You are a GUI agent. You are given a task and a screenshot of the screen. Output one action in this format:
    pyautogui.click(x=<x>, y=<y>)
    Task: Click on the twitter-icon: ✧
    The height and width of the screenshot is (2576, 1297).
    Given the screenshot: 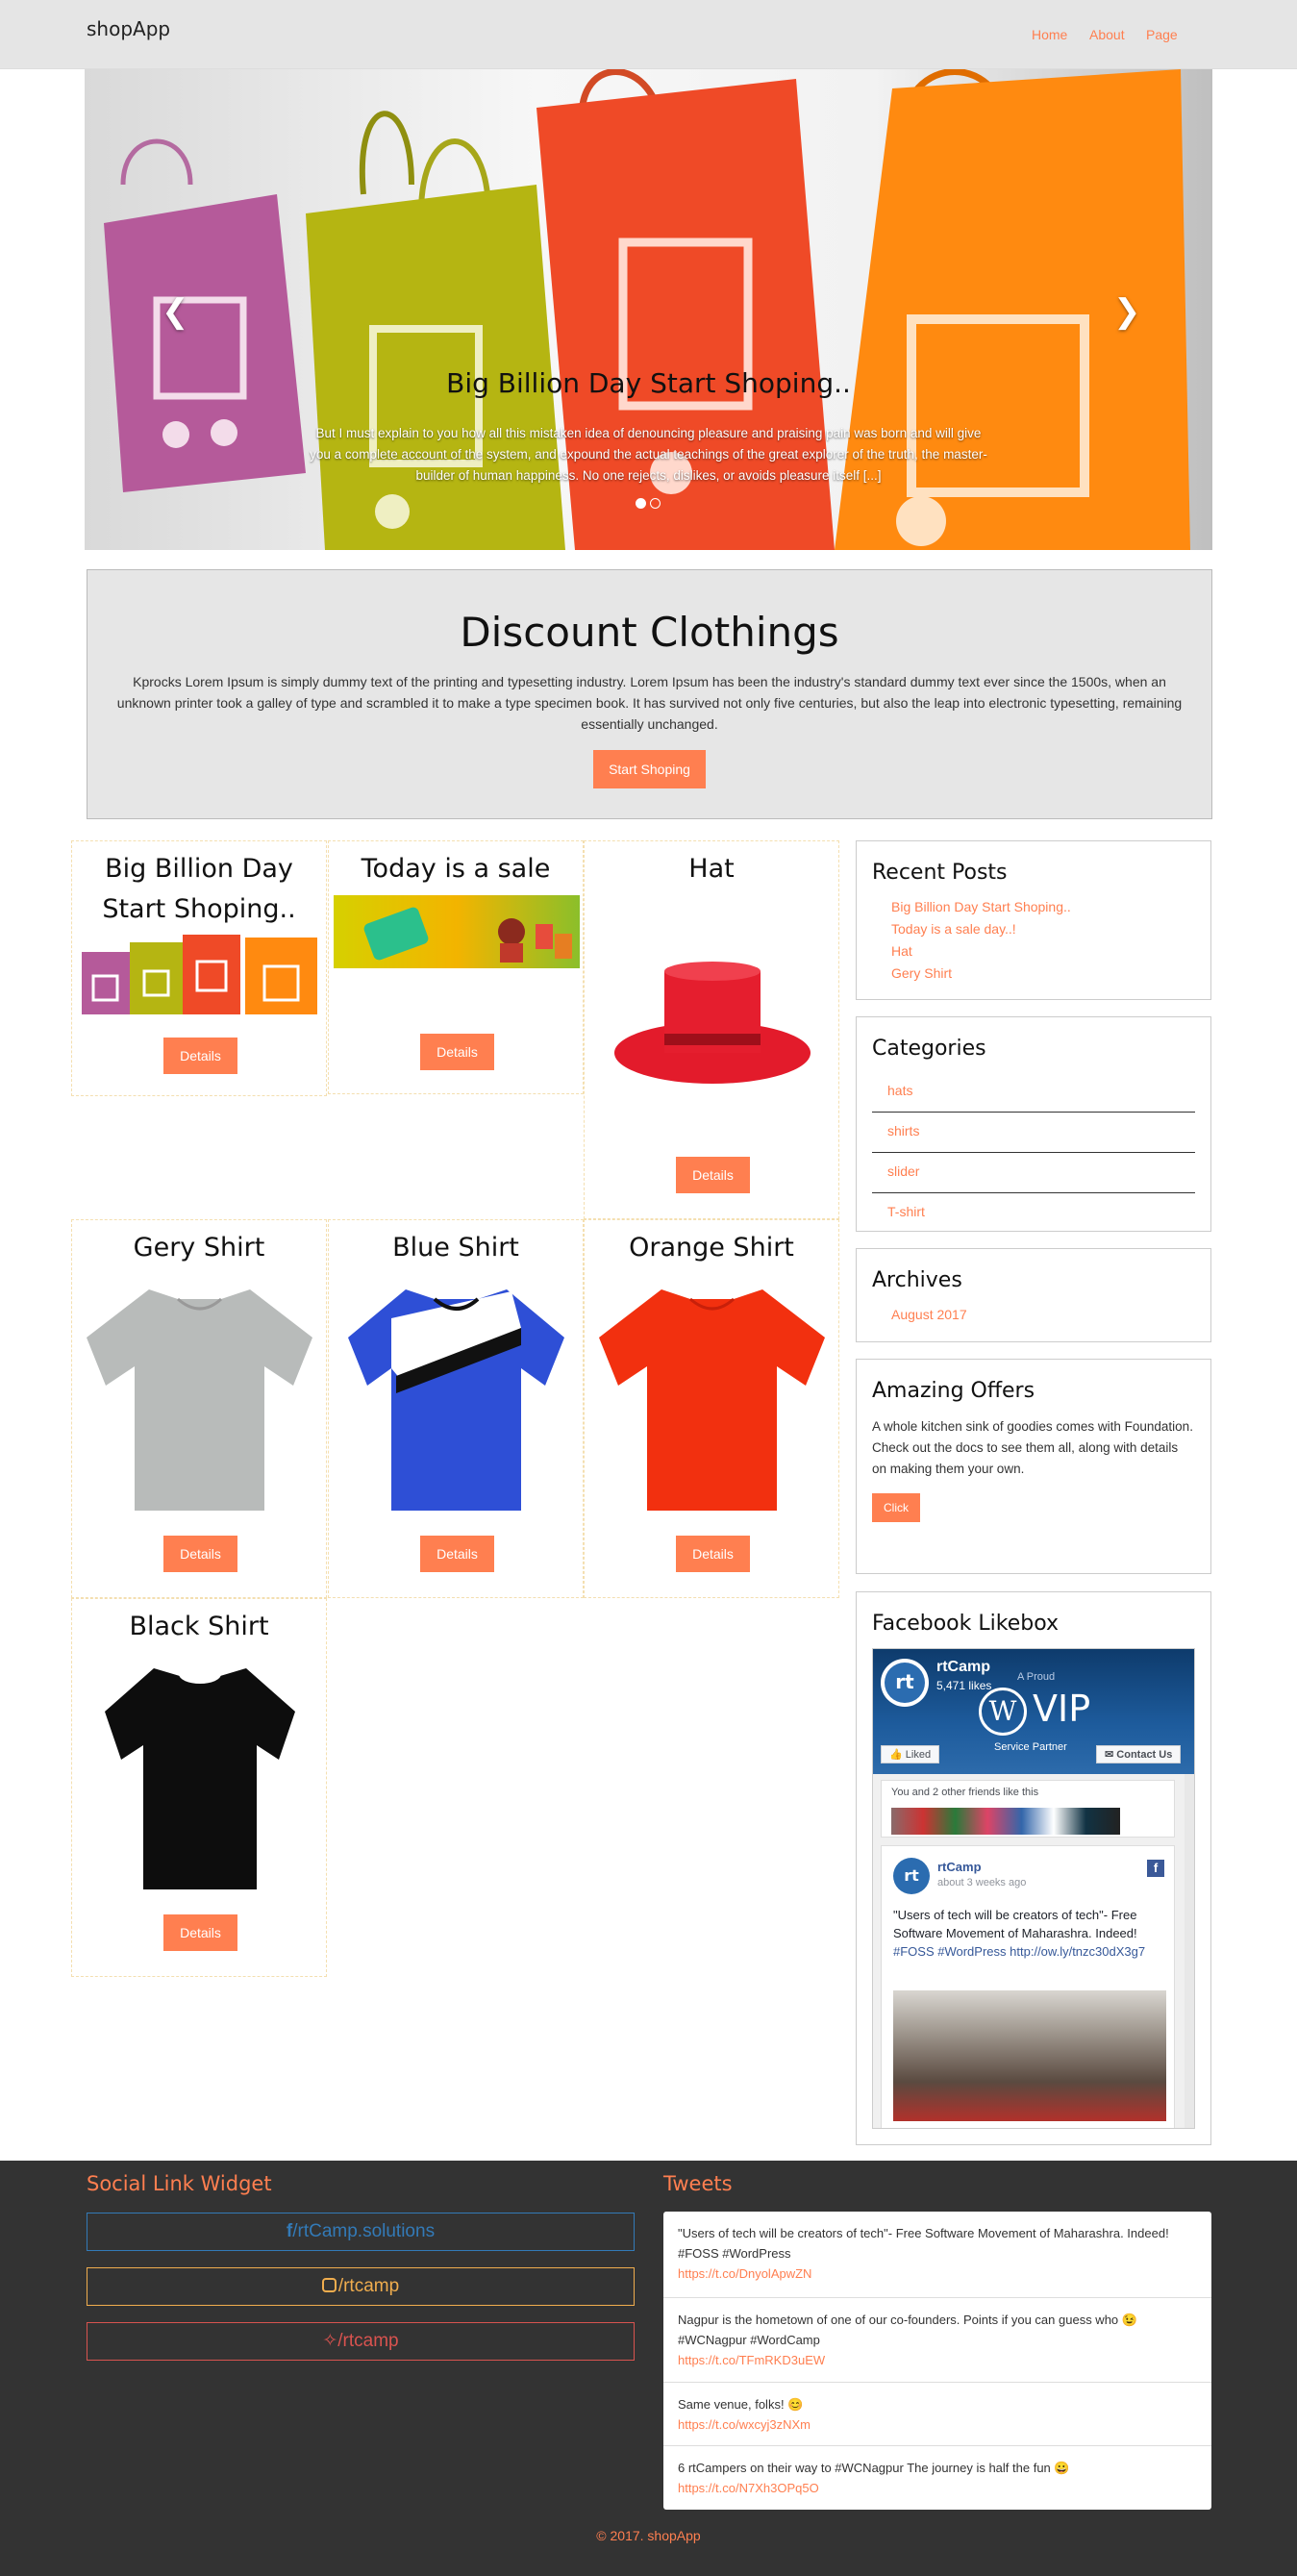 What is the action you would take?
    pyautogui.click(x=330, y=2341)
    